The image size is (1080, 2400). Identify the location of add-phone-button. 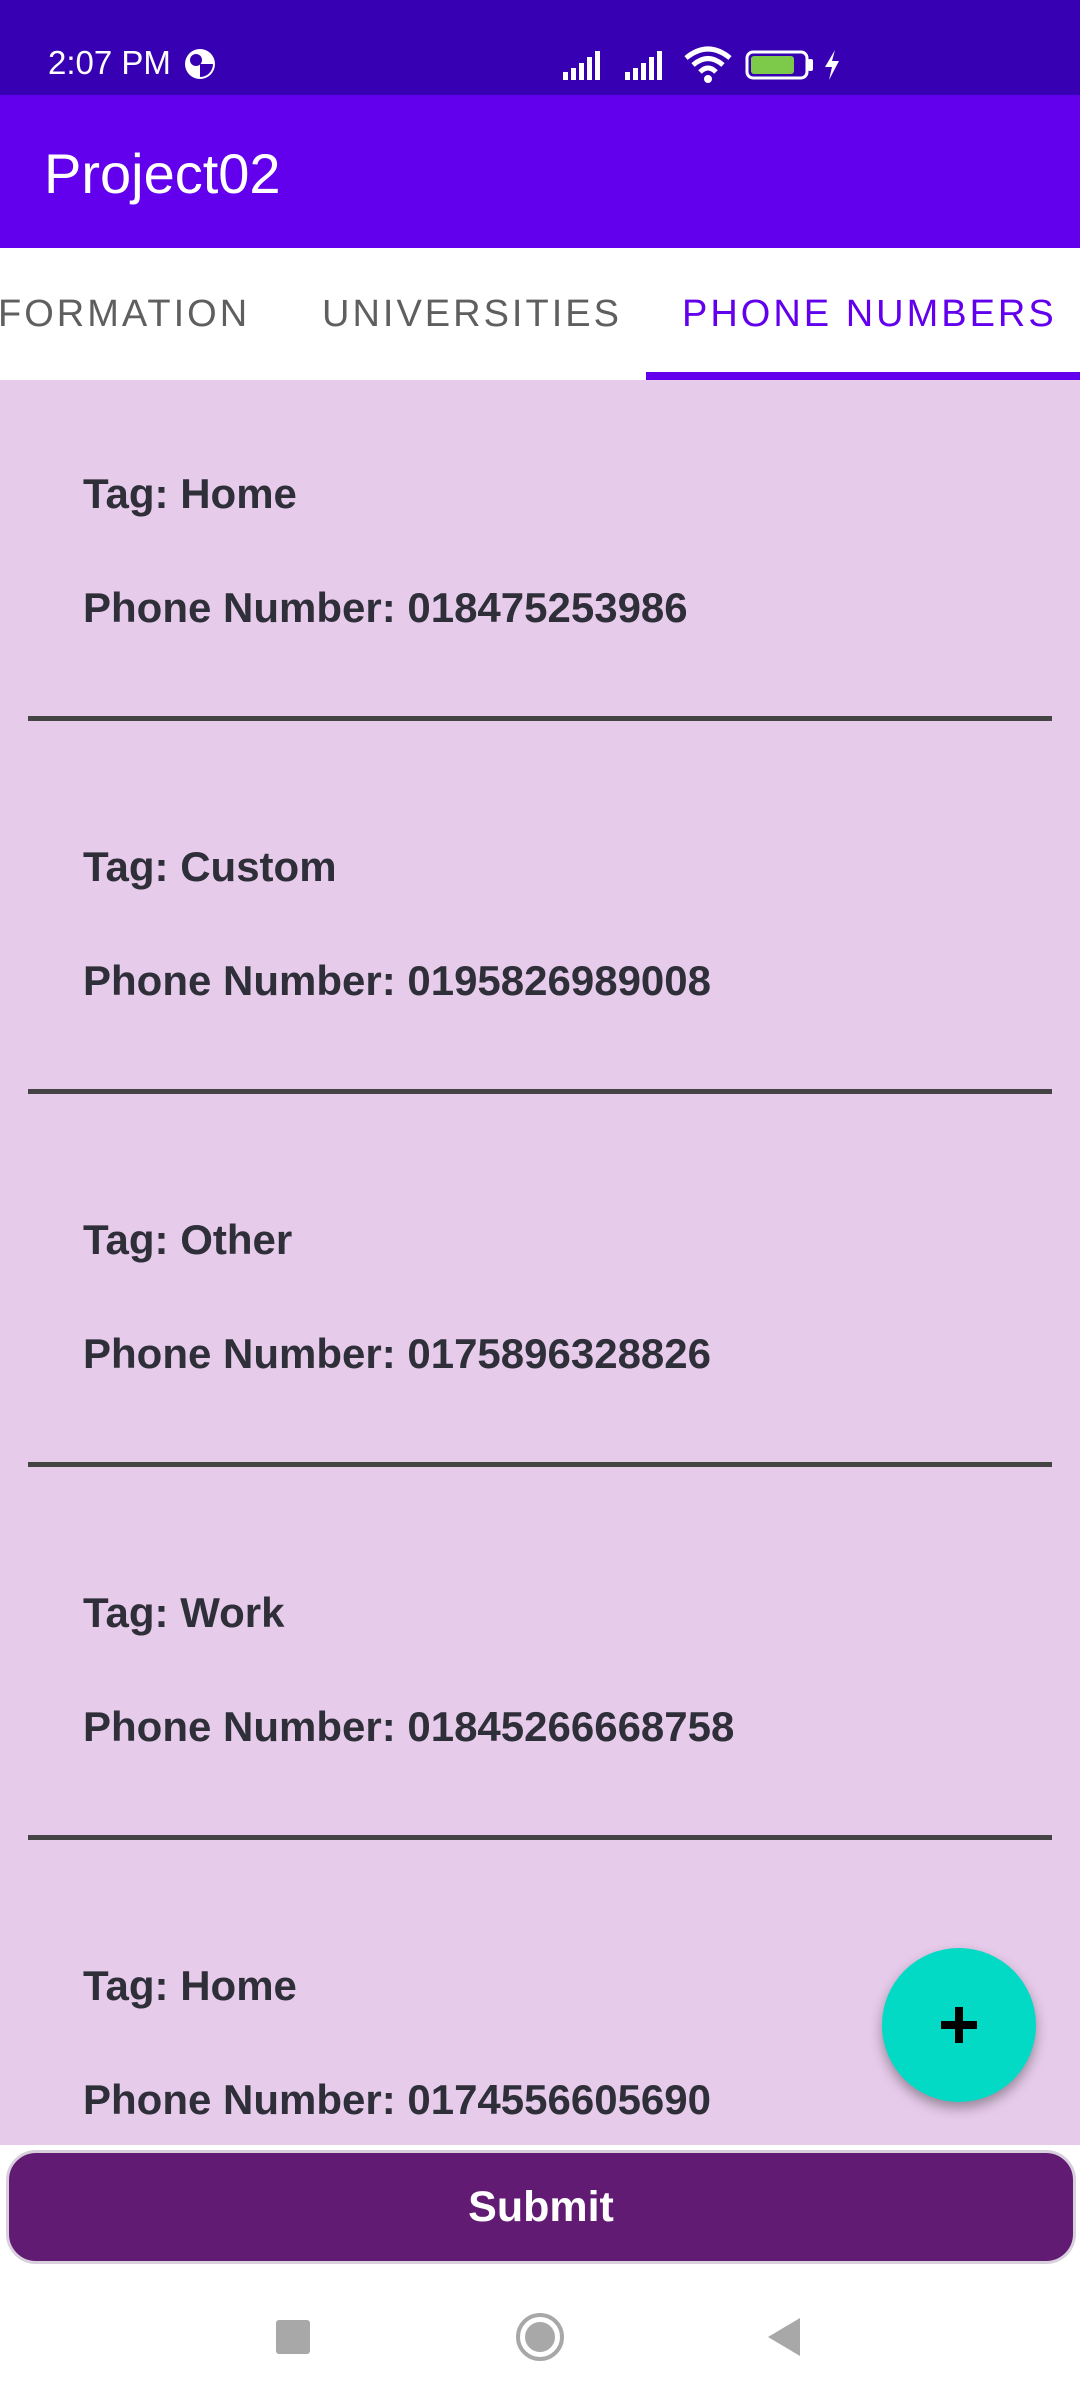
(959, 2025).